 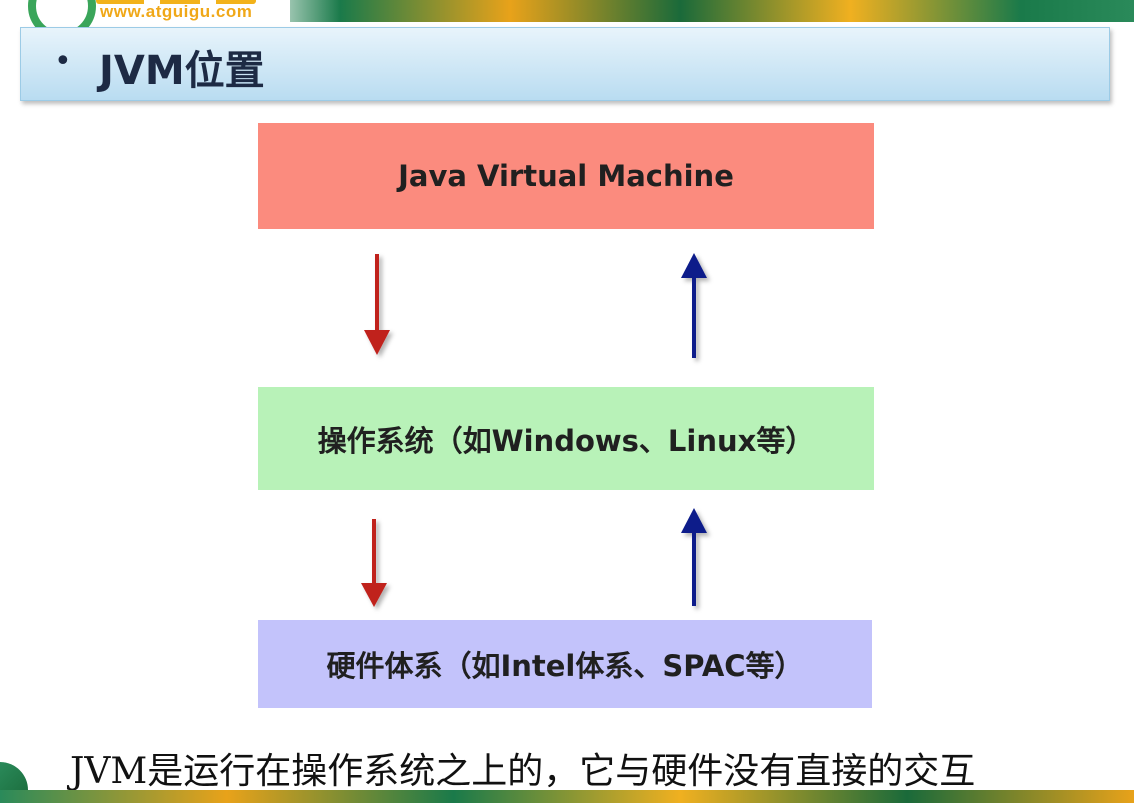 I want to click on down-arrow-jvm-to-os, so click(x=377, y=304).